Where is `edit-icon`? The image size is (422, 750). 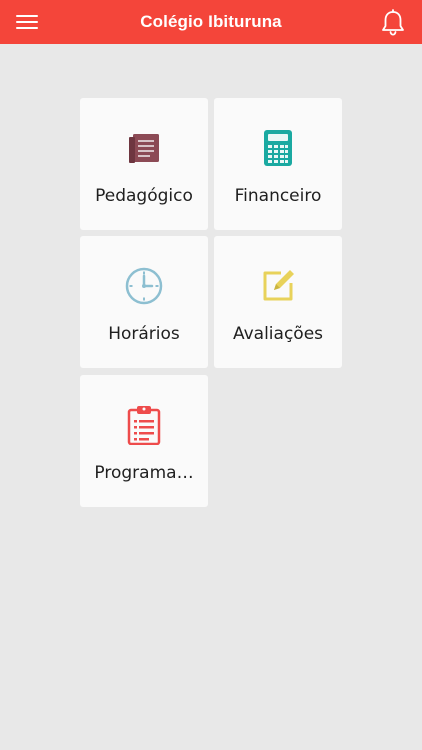
edit-icon is located at coordinates (278, 286).